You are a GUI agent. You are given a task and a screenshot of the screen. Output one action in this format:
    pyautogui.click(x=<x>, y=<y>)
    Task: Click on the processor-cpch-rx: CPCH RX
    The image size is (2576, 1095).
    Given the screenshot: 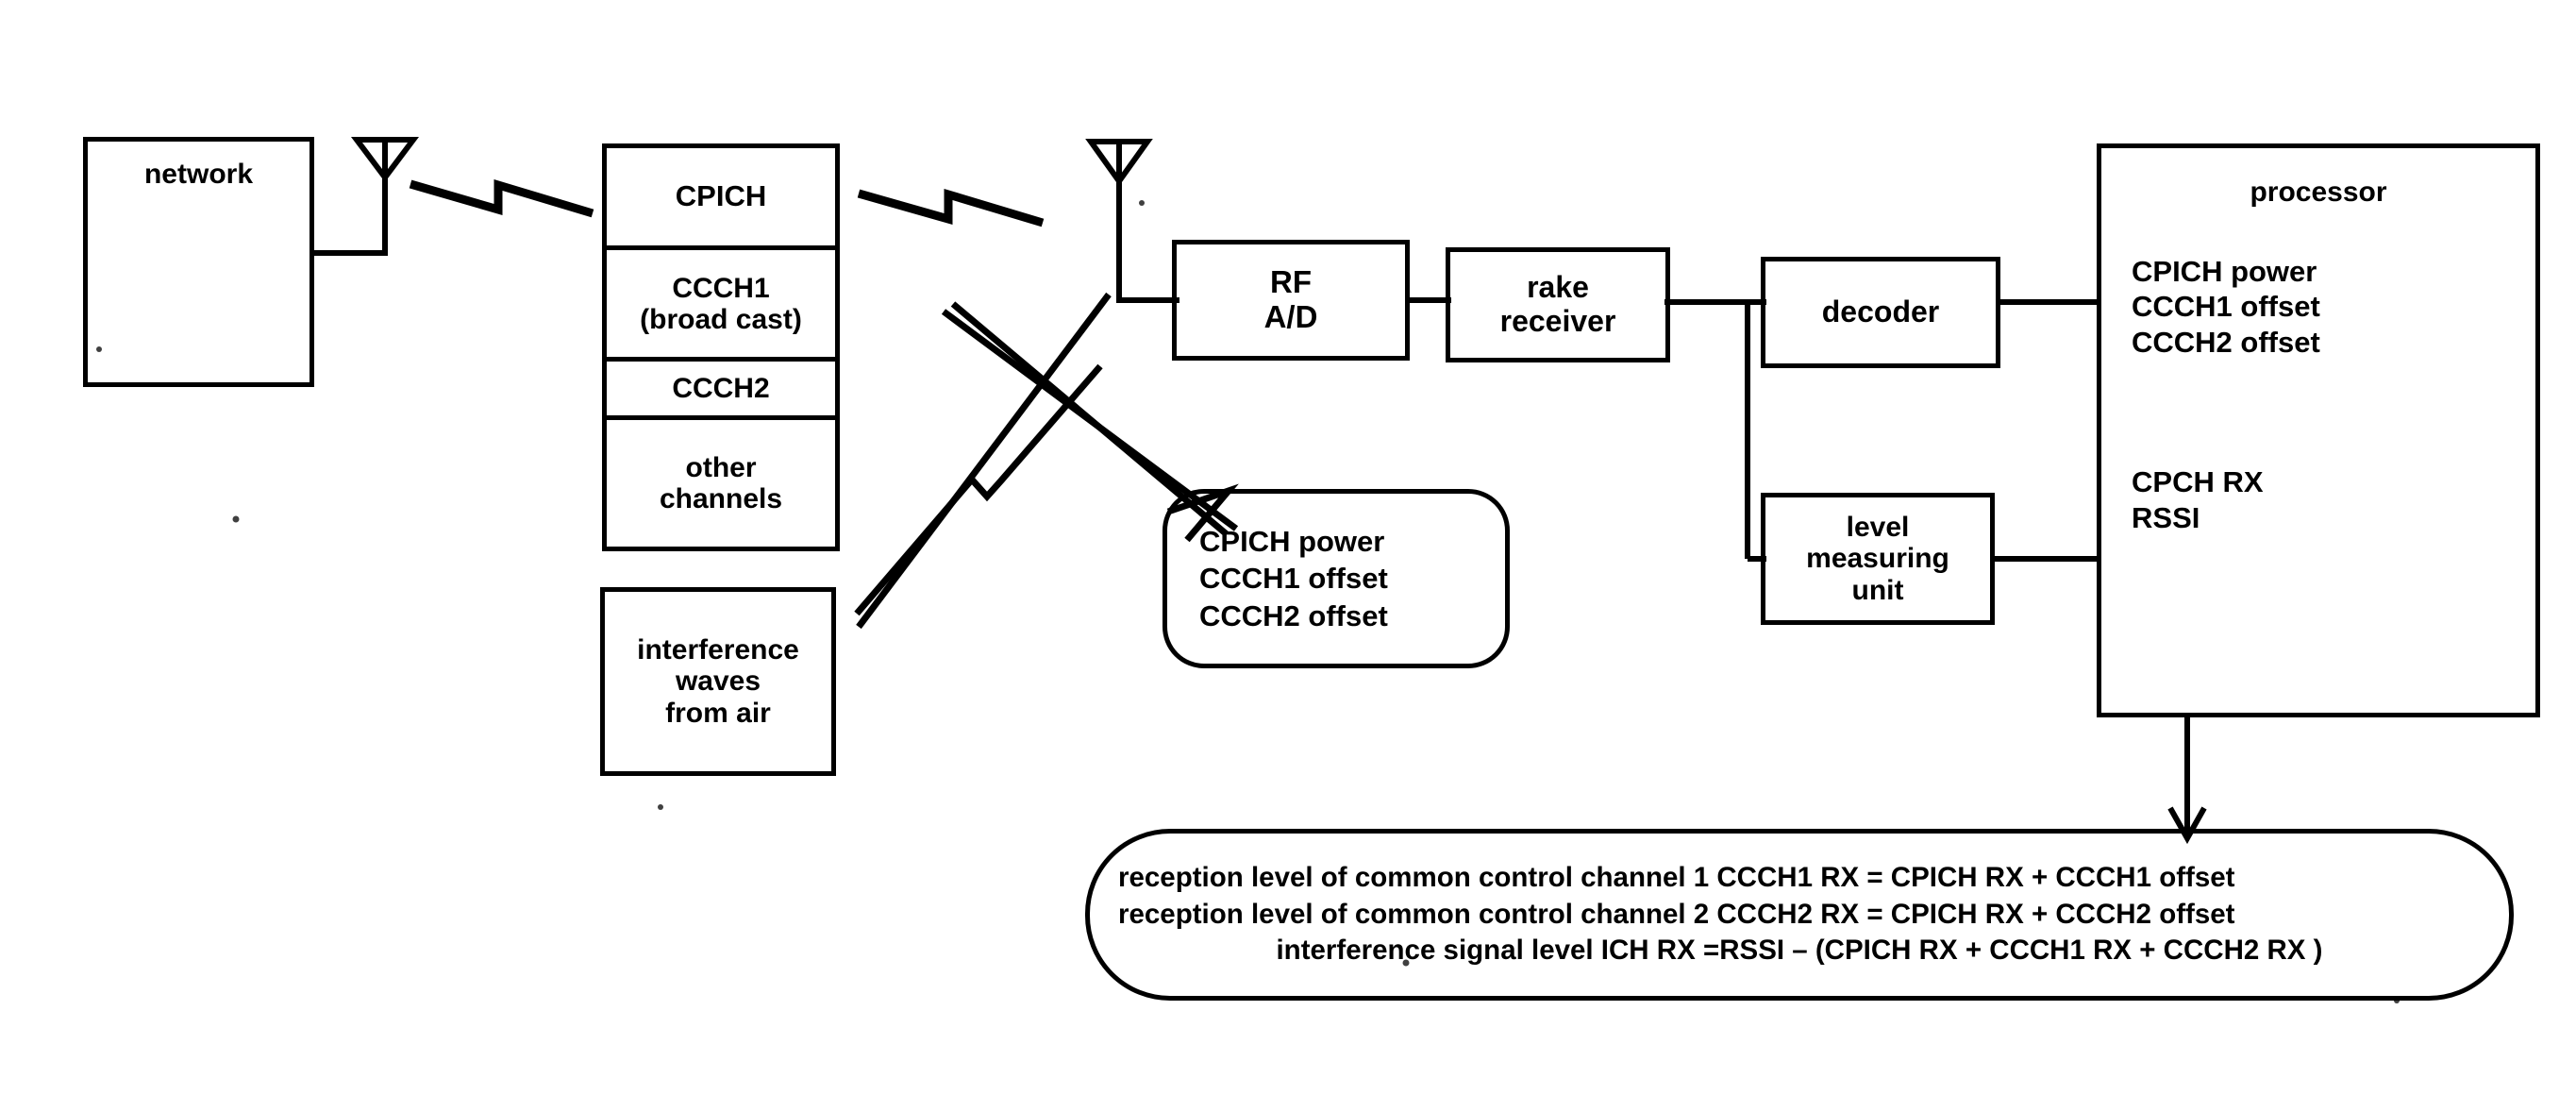 What is the action you would take?
    pyautogui.click(x=2198, y=482)
    